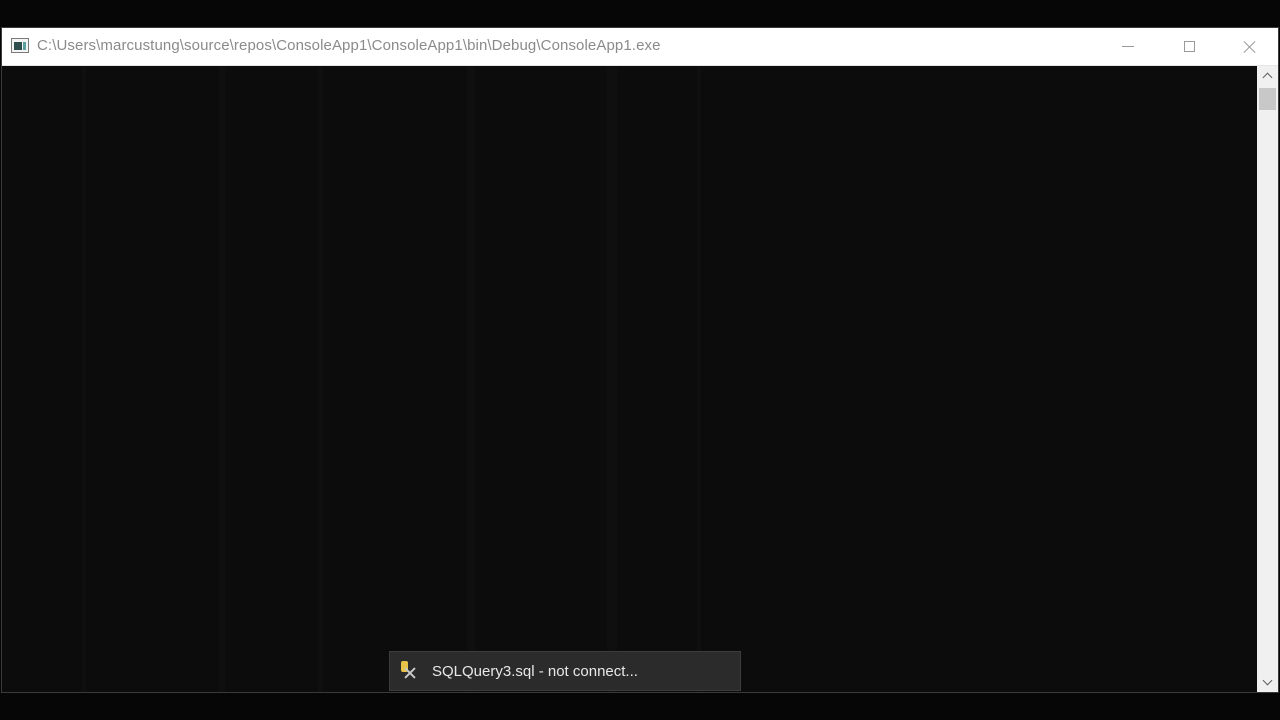 The image size is (1280, 720). I want to click on scroll-down-icon, so click(1267, 680).